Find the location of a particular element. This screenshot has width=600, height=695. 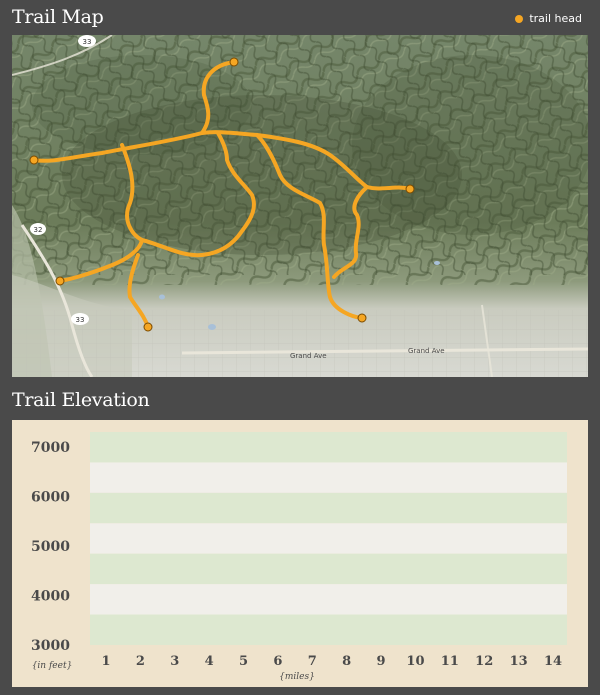

x-tick-label: 3 is located at coordinates (174, 661).